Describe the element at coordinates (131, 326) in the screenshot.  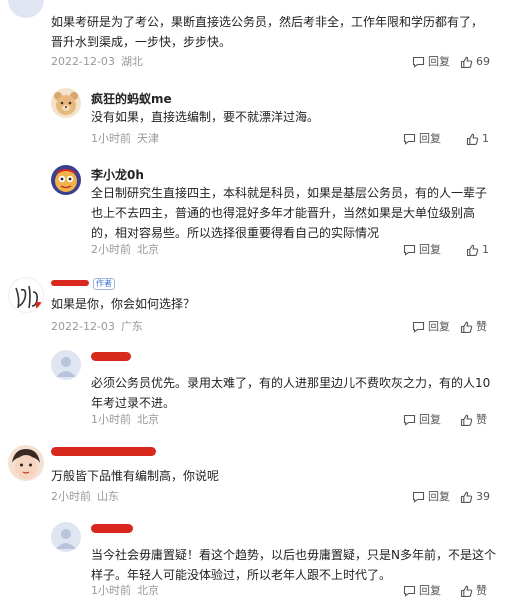
I see `comment-location: 广东` at that location.